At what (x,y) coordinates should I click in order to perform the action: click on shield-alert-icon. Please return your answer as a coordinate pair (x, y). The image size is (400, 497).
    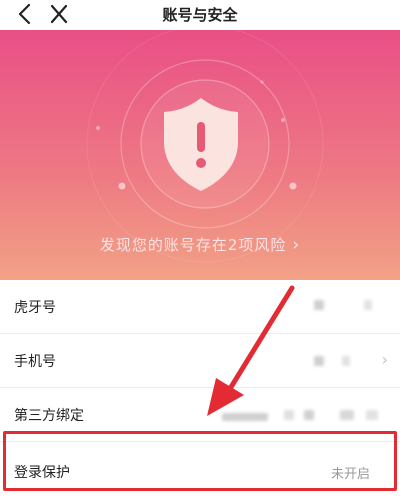
    Looking at the image, I should click on (201, 144).